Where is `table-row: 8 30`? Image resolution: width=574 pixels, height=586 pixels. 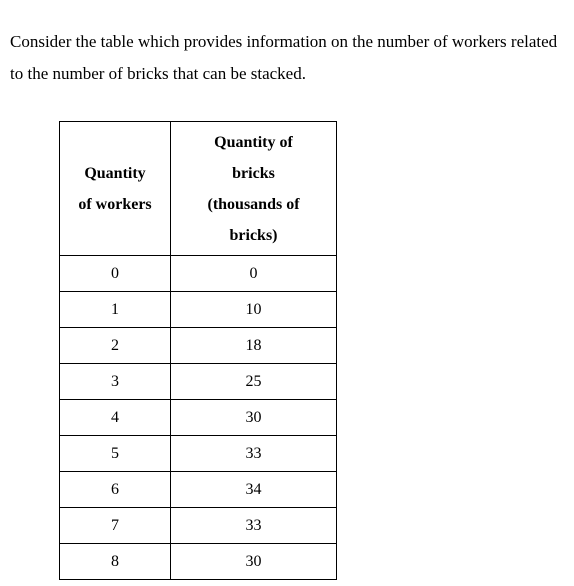
table-row: 8 30 is located at coordinates (198, 561).